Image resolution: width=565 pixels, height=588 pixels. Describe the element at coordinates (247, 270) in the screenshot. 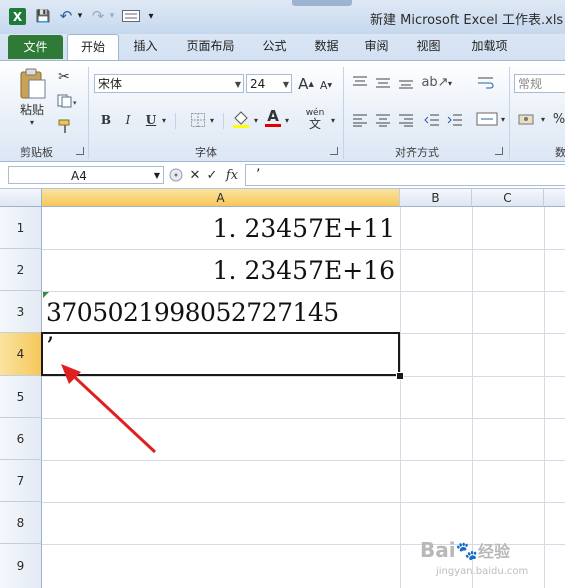

I see `cell-a2: 1. 23457E+16` at that location.